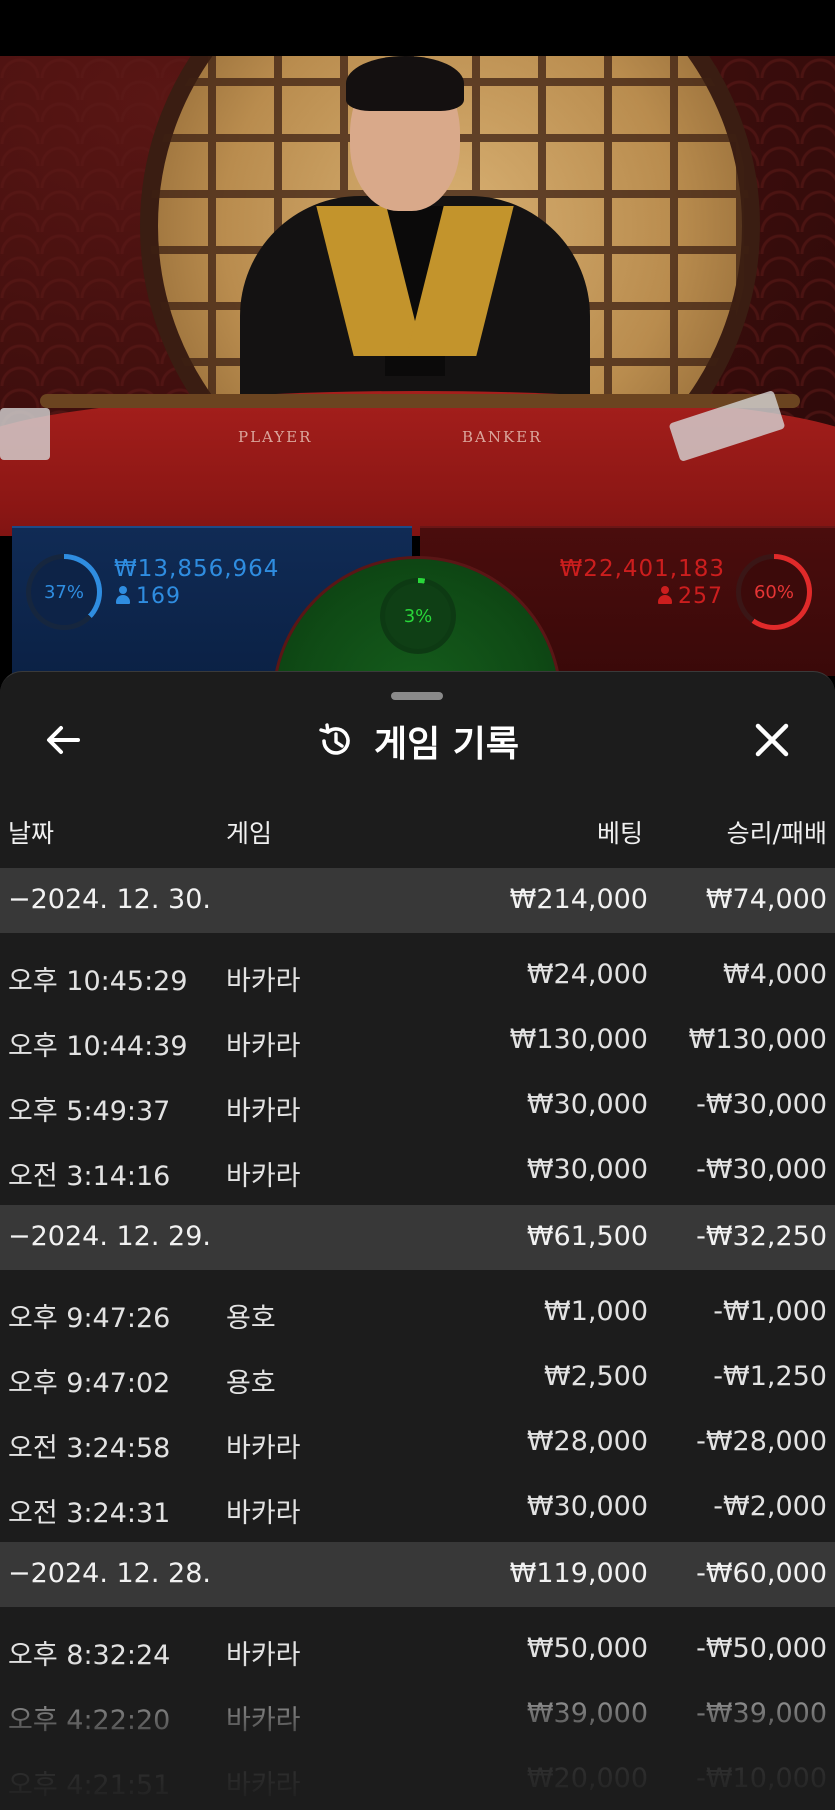 Image resolution: width=835 pixels, height=1810 pixels. Describe the element at coordinates (417, 1373) in the screenshot. I see `table-row: 오후 9:47:02 용호 ₩2,500 -₩1,250` at that location.